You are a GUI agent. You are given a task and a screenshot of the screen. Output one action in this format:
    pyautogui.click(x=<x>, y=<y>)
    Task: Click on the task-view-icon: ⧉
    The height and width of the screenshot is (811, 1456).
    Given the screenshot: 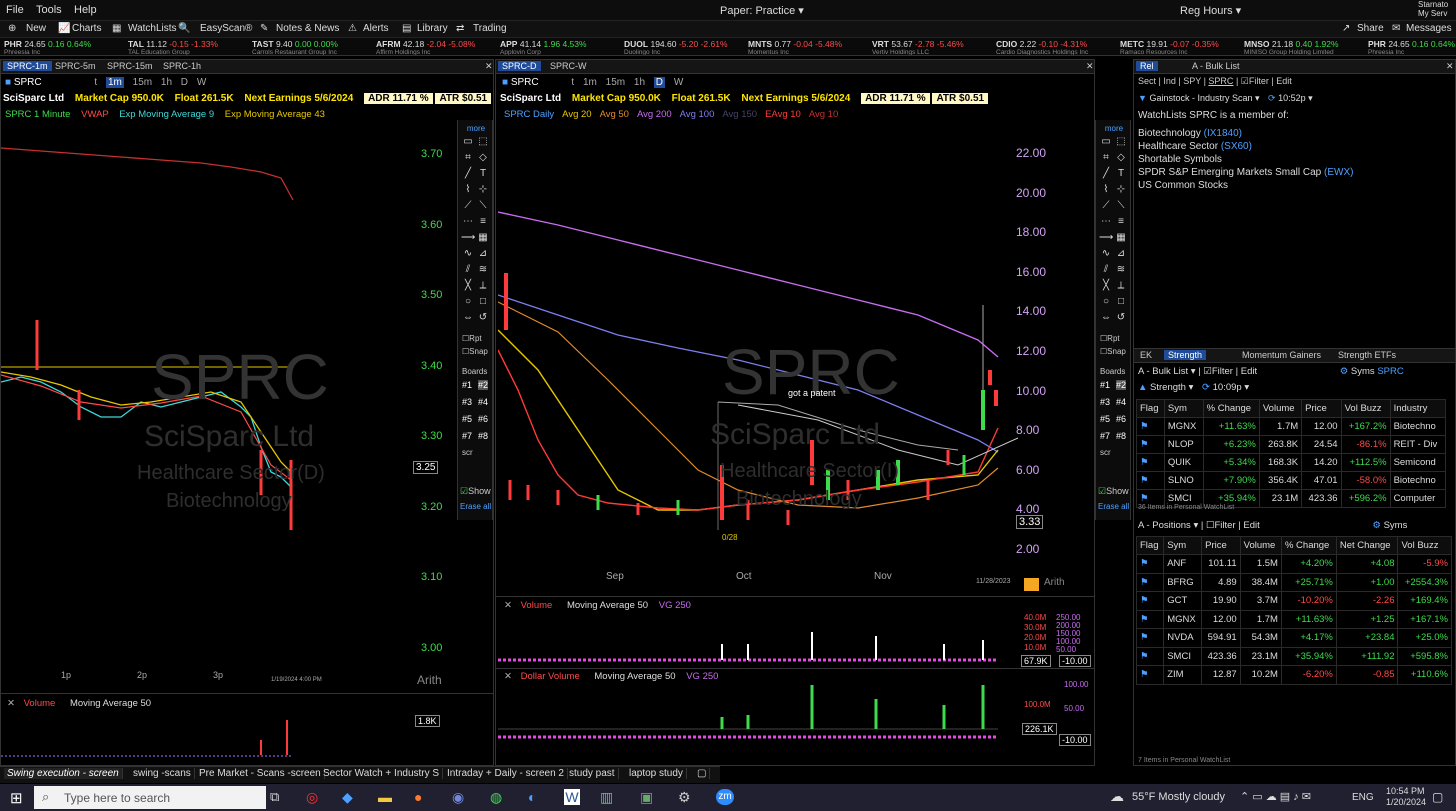 What is the action you would take?
    pyautogui.click(x=274, y=797)
    